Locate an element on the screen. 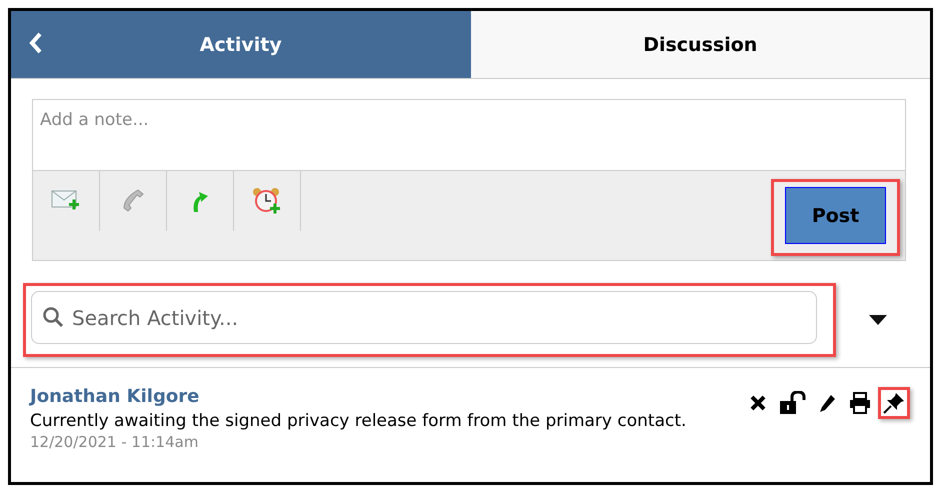 This screenshot has height=493, width=941. post-button: Post is located at coordinates (835, 215).